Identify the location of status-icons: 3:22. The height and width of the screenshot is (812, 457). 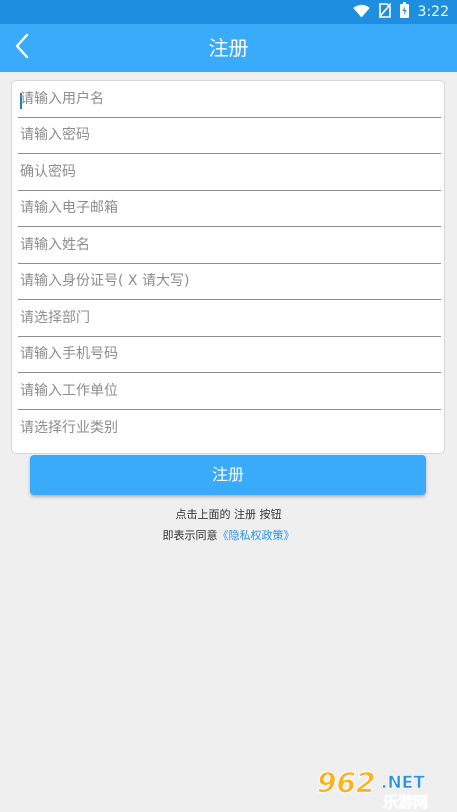
(400, 12).